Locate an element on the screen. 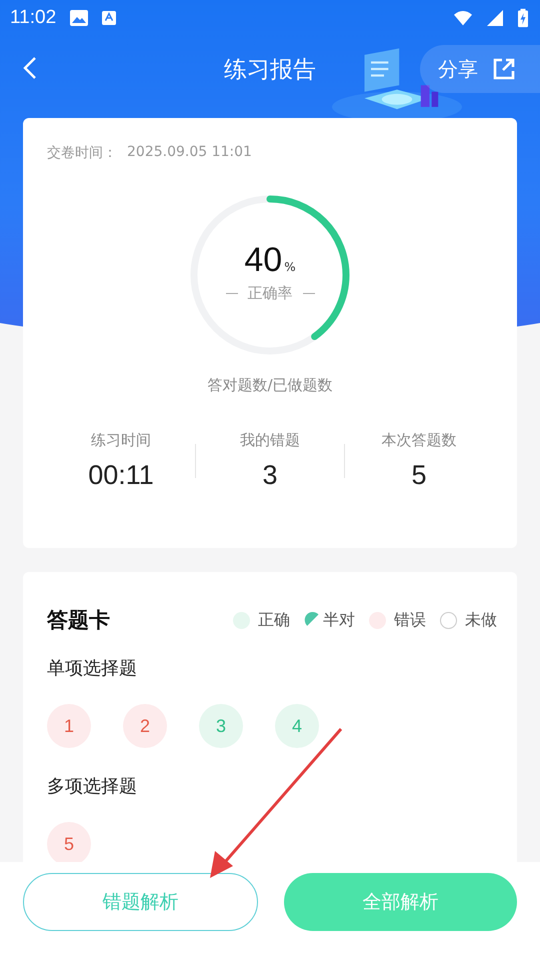  section-title: 多项选择题 is located at coordinates (92, 786).